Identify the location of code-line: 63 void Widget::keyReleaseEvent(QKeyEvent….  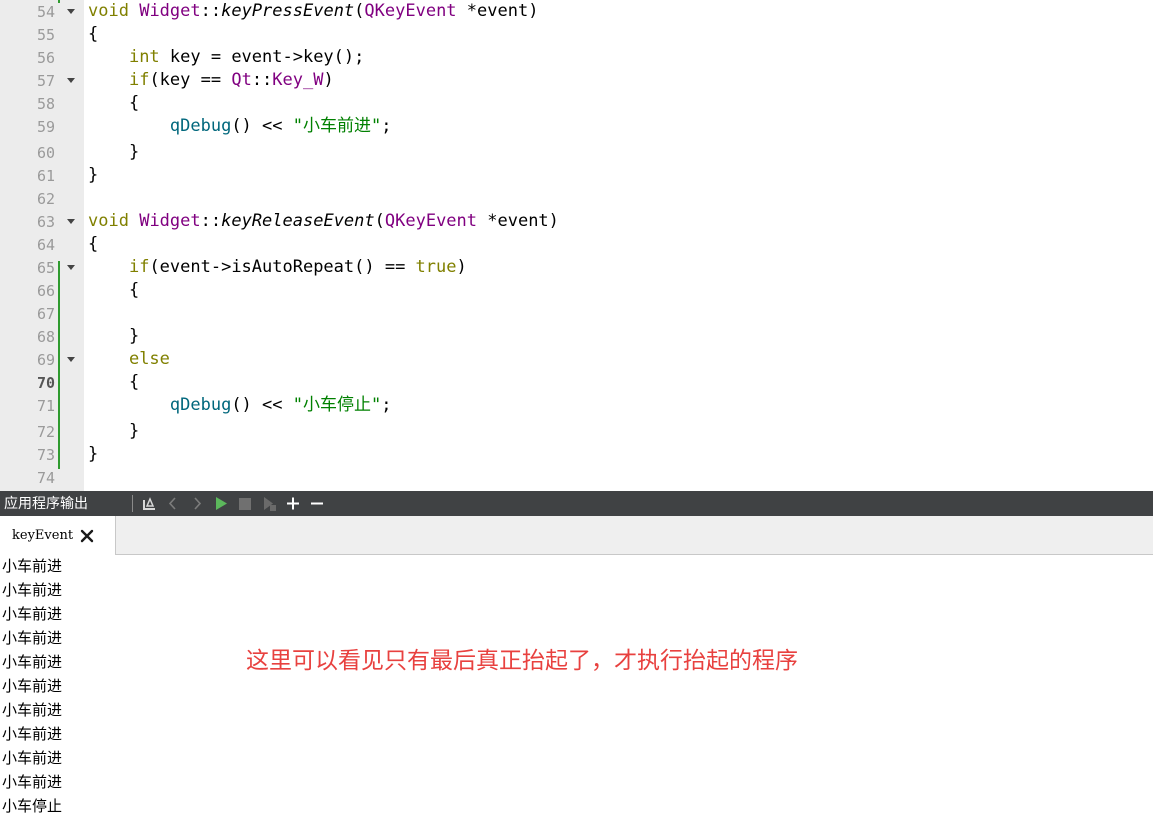
(576, 221).